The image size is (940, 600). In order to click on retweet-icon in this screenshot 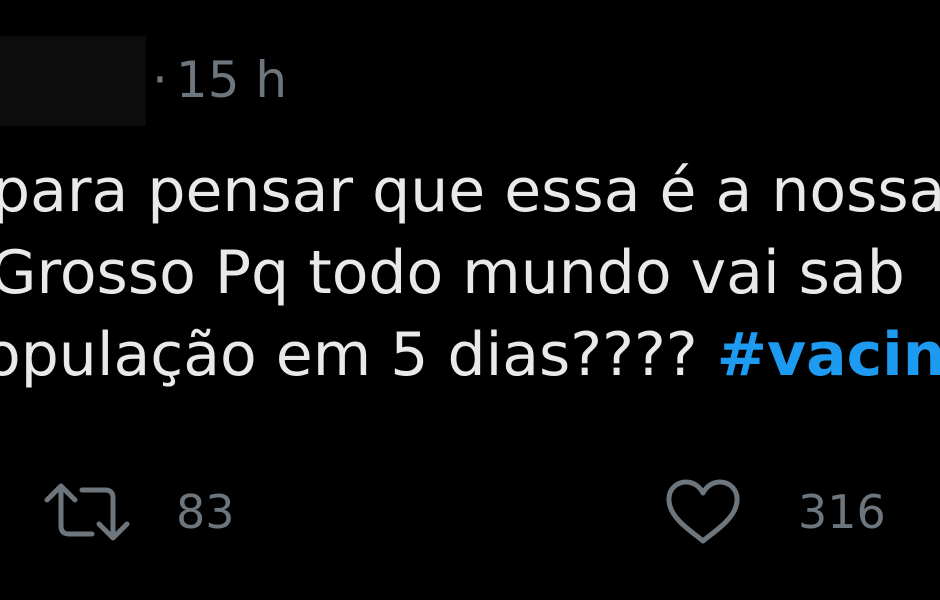, I will do `click(87, 512)`.